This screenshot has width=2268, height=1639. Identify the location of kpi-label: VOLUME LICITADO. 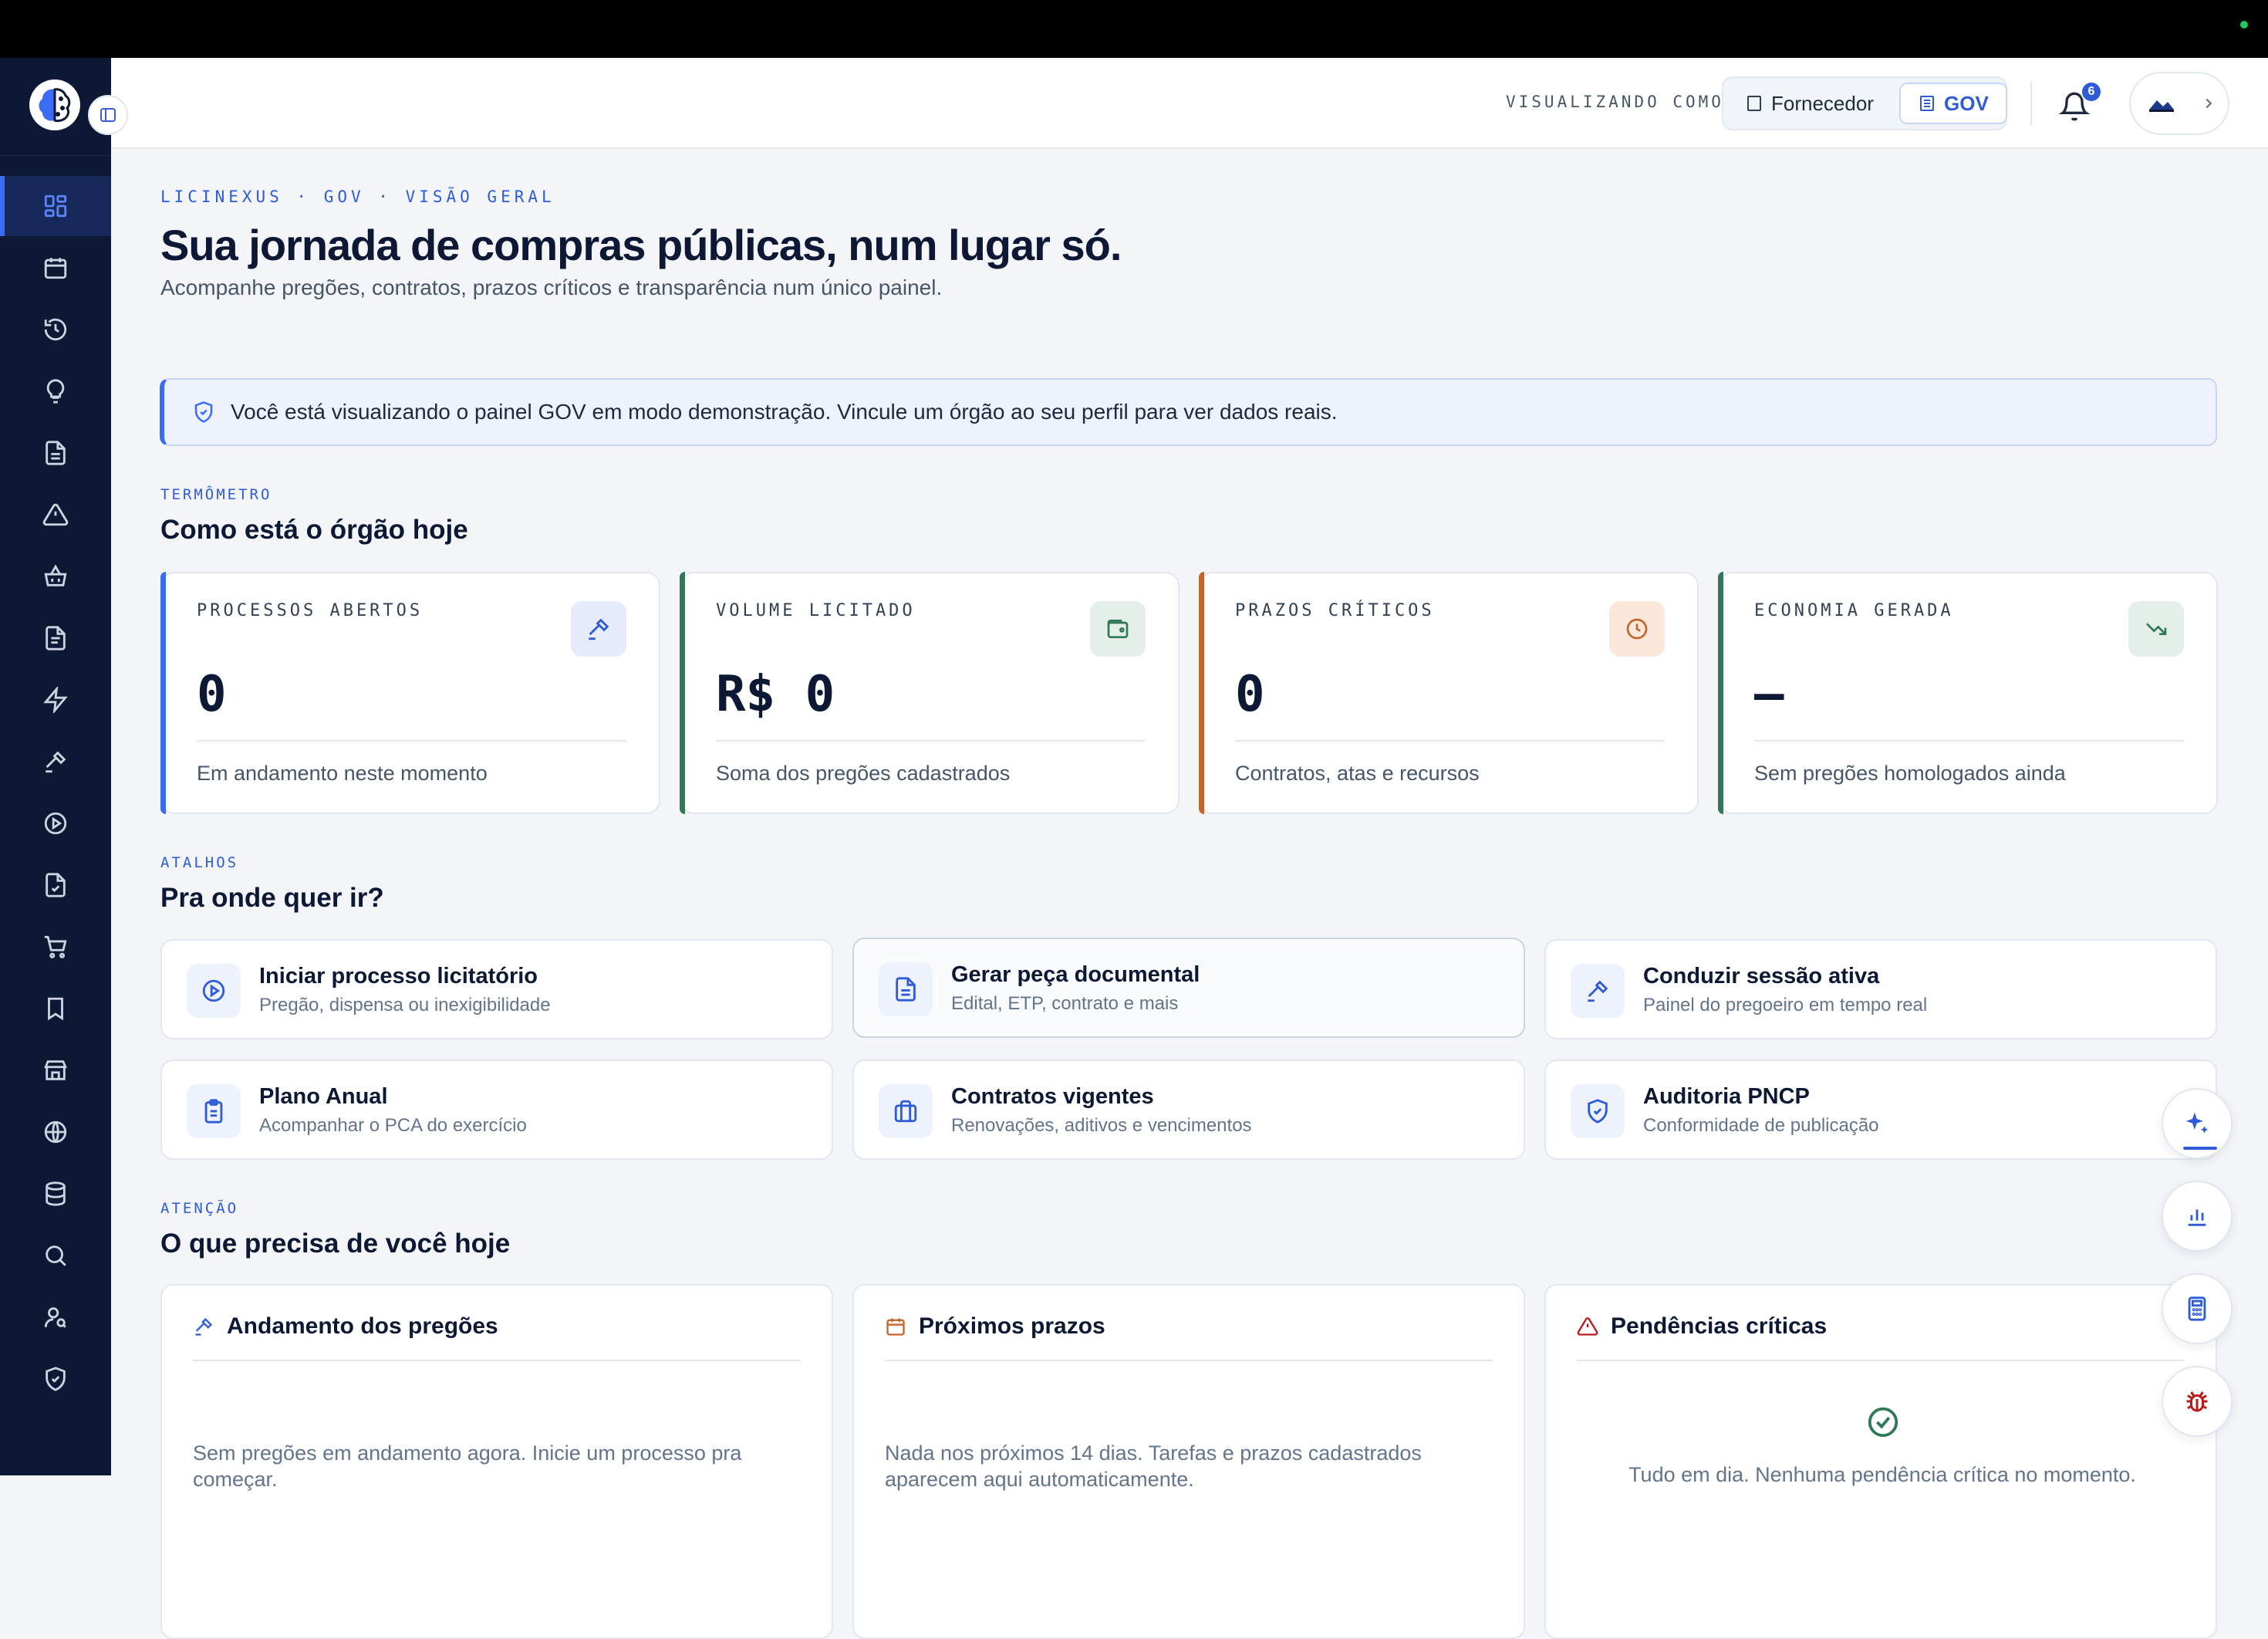
(816, 610).